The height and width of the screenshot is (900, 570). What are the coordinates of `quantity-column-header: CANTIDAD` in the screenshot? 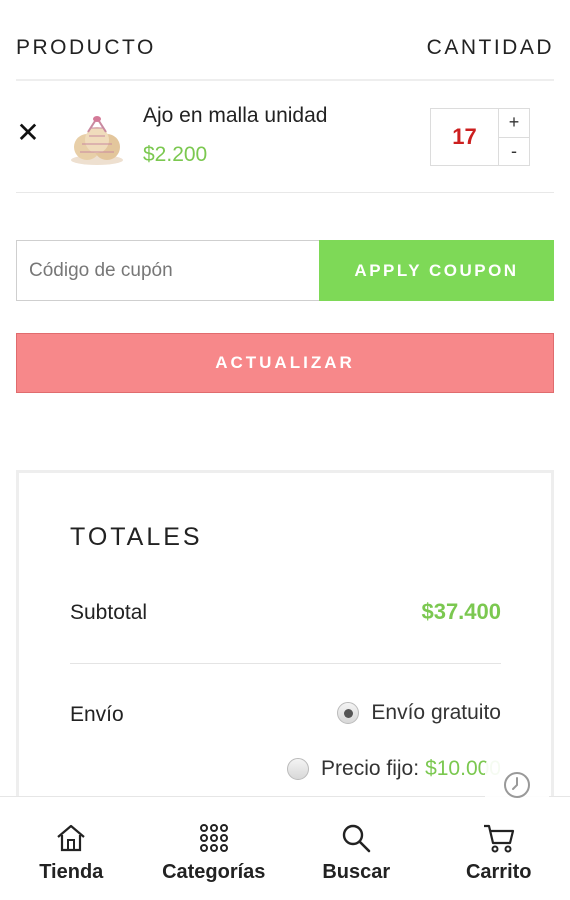 It's located at (490, 47).